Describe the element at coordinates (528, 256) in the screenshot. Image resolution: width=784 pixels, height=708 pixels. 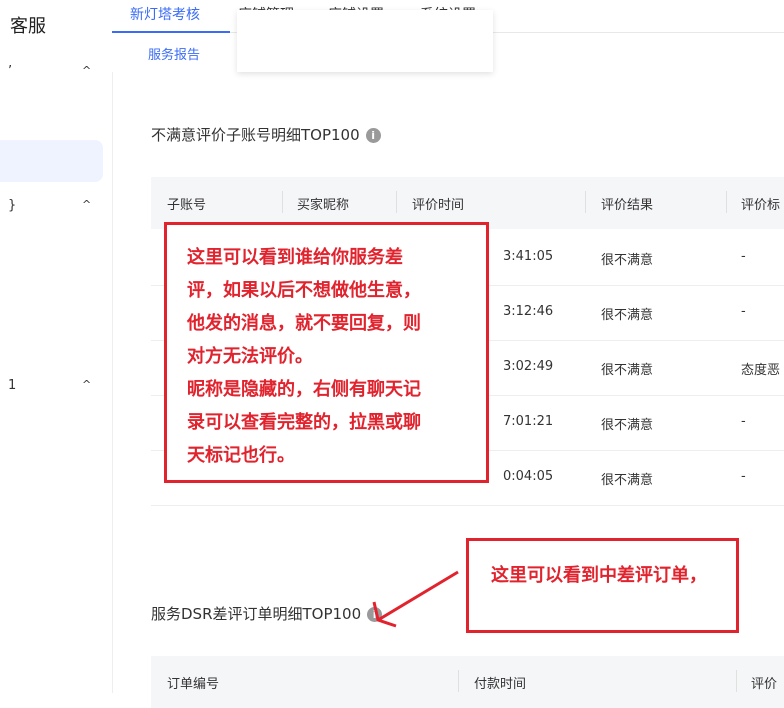
I see `cell-time: 3:41:05` at that location.